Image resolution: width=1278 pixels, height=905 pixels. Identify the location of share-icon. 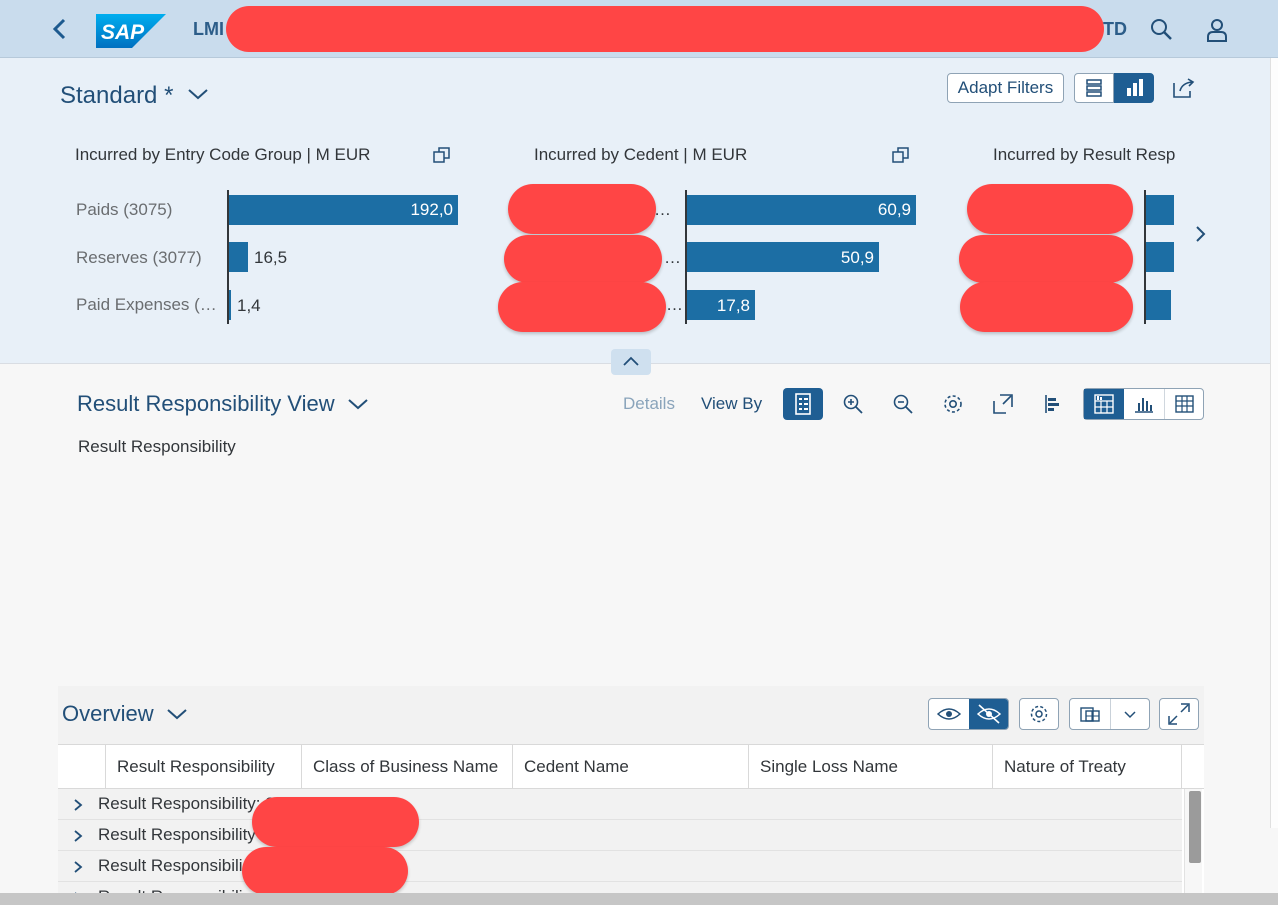
(1184, 89).